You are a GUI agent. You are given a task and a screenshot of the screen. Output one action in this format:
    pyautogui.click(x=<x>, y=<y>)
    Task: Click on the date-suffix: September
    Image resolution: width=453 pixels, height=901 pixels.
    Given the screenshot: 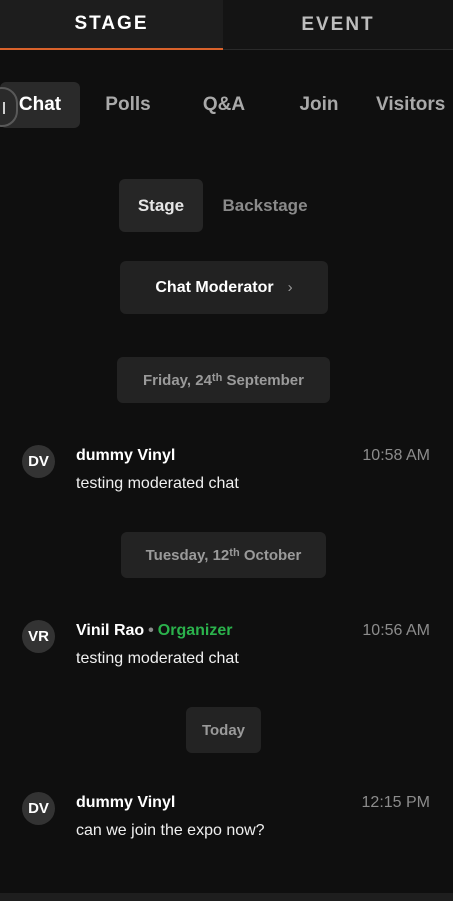 What is the action you would take?
    pyautogui.click(x=263, y=380)
    